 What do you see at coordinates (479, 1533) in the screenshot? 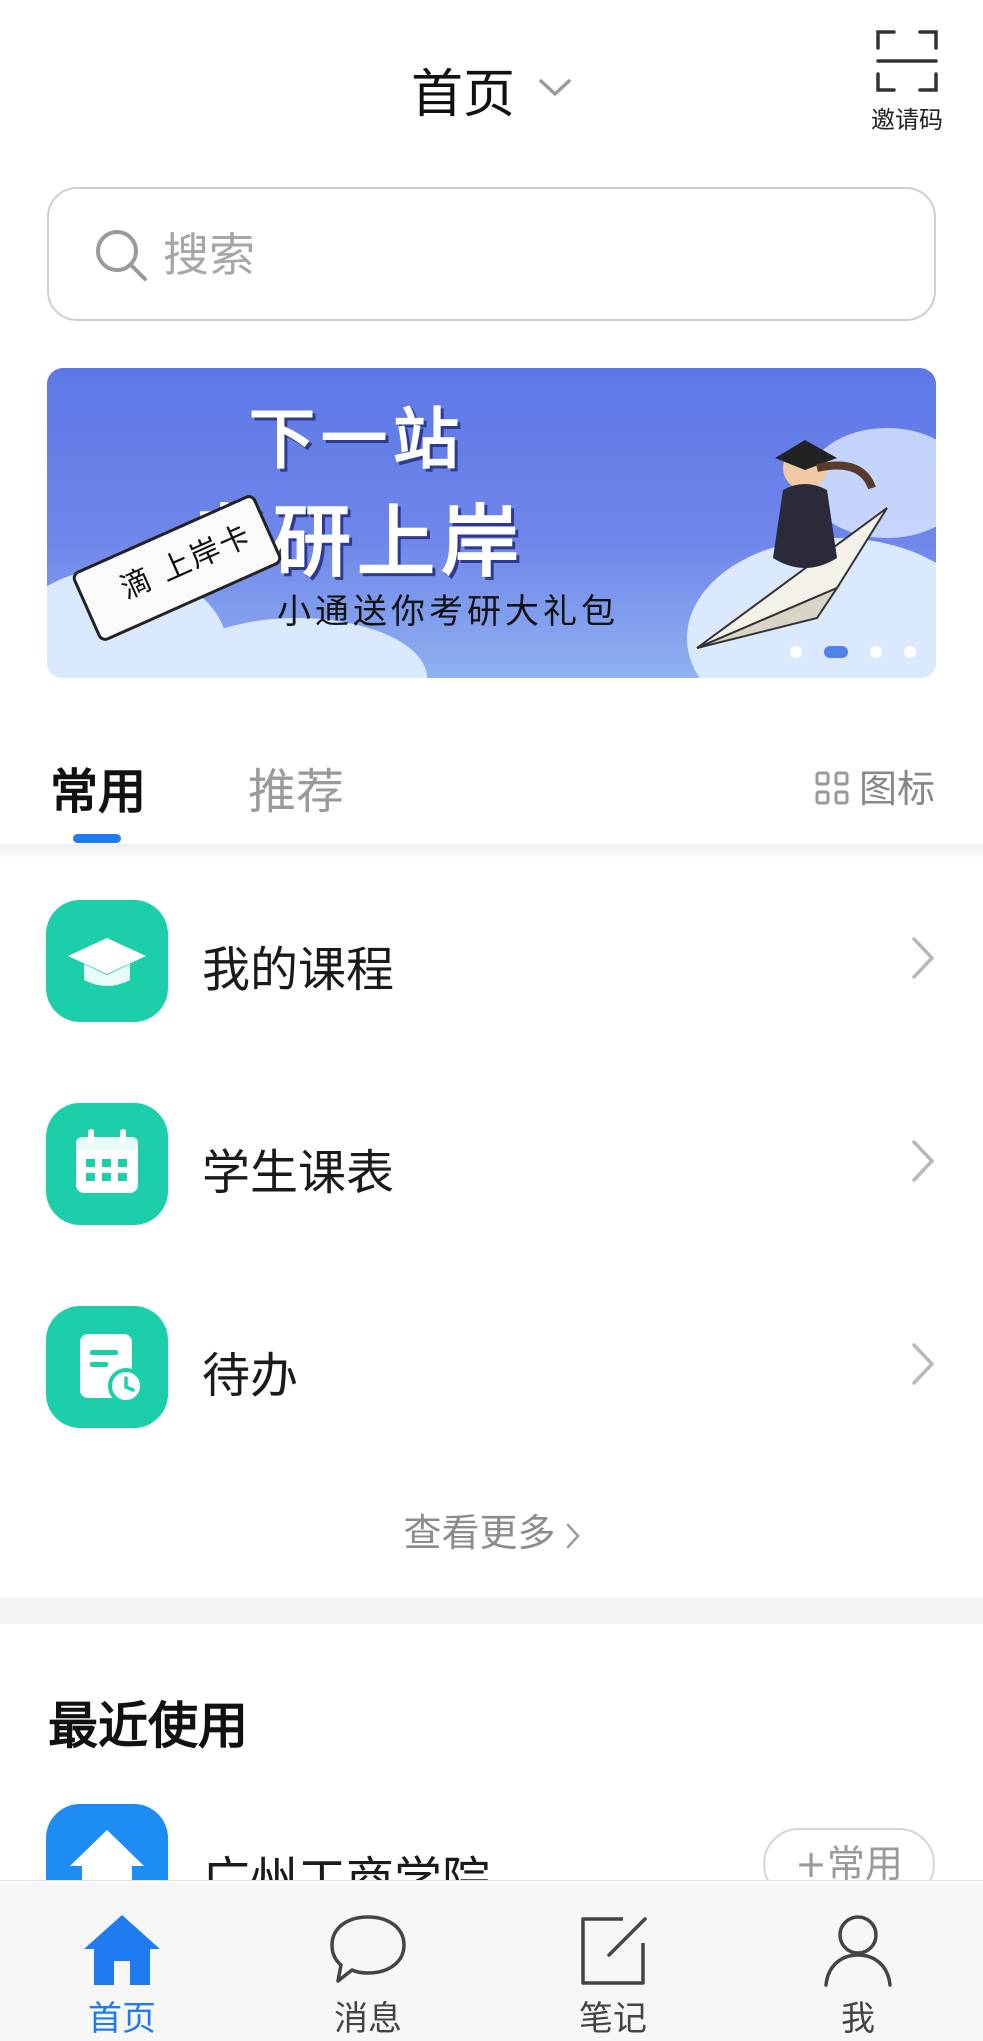
I see `view-more-label: 查看更多` at bounding box center [479, 1533].